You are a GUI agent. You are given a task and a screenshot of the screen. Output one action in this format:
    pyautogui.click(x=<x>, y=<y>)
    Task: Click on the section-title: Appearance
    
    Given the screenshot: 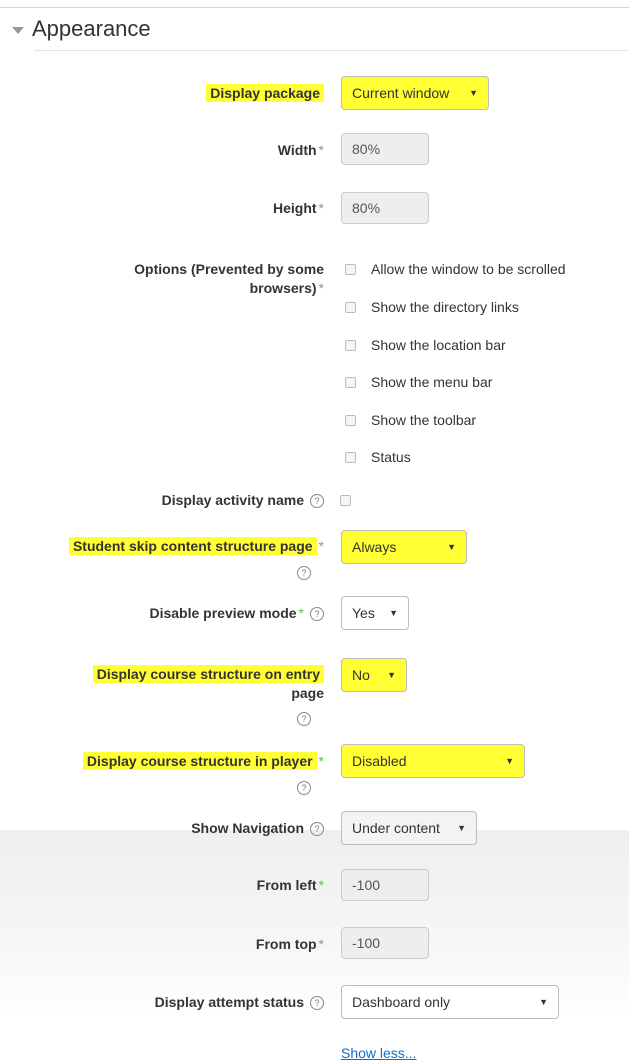 What is the action you would take?
    pyautogui.click(x=91, y=28)
    